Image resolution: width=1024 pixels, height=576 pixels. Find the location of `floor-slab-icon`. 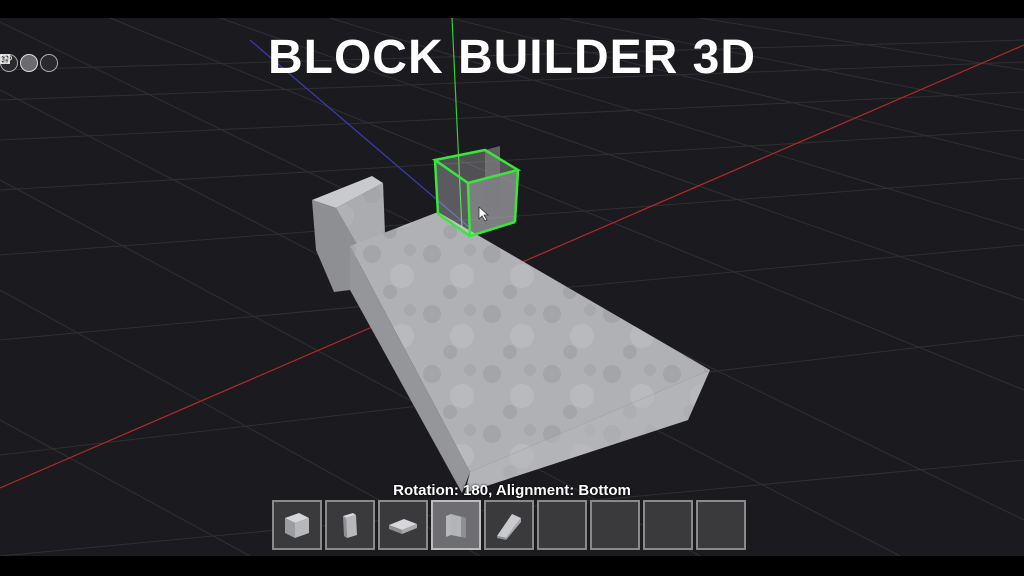

floor-slab-icon is located at coordinates (403, 526).